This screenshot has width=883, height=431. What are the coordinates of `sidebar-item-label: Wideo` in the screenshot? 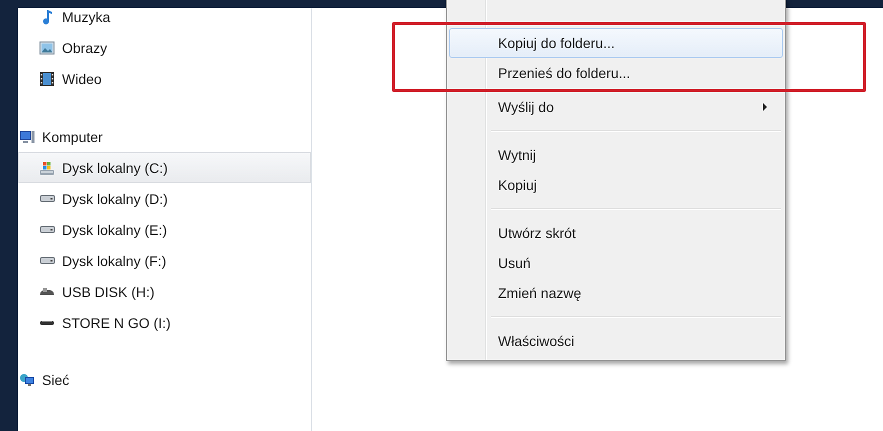 It's located at (82, 78).